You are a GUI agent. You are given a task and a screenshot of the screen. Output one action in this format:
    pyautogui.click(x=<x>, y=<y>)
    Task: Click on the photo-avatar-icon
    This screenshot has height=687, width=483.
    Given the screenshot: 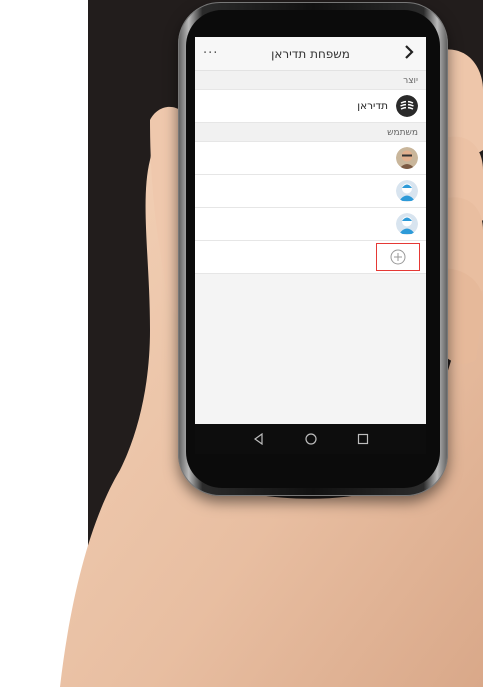 What is the action you would take?
    pyautogui.click(x=407, y=158)
    